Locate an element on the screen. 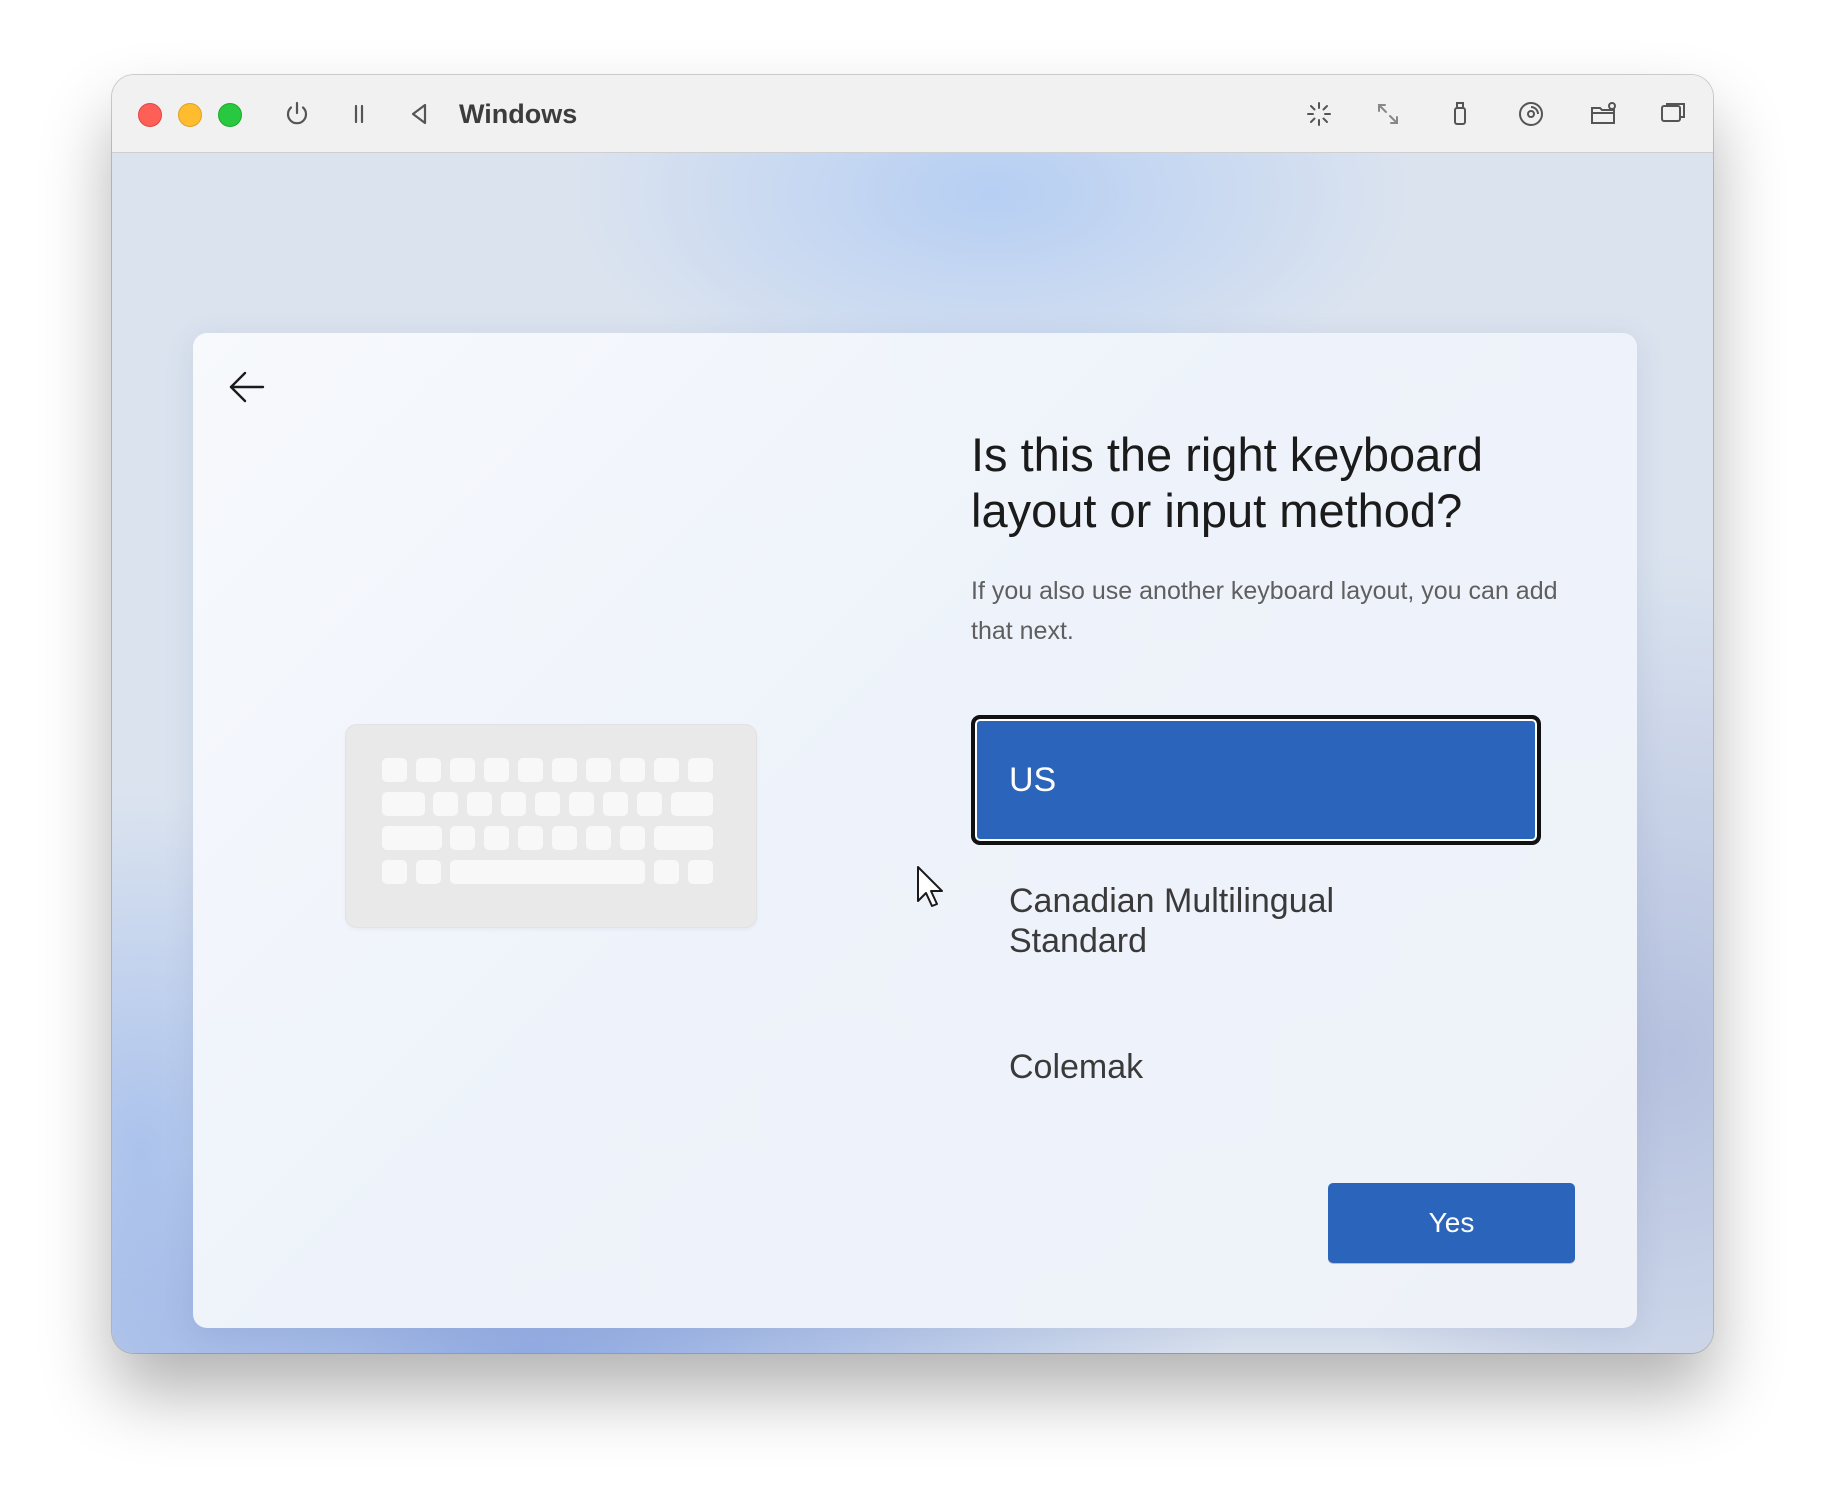  power-icon is located at coordinates (297, 114).